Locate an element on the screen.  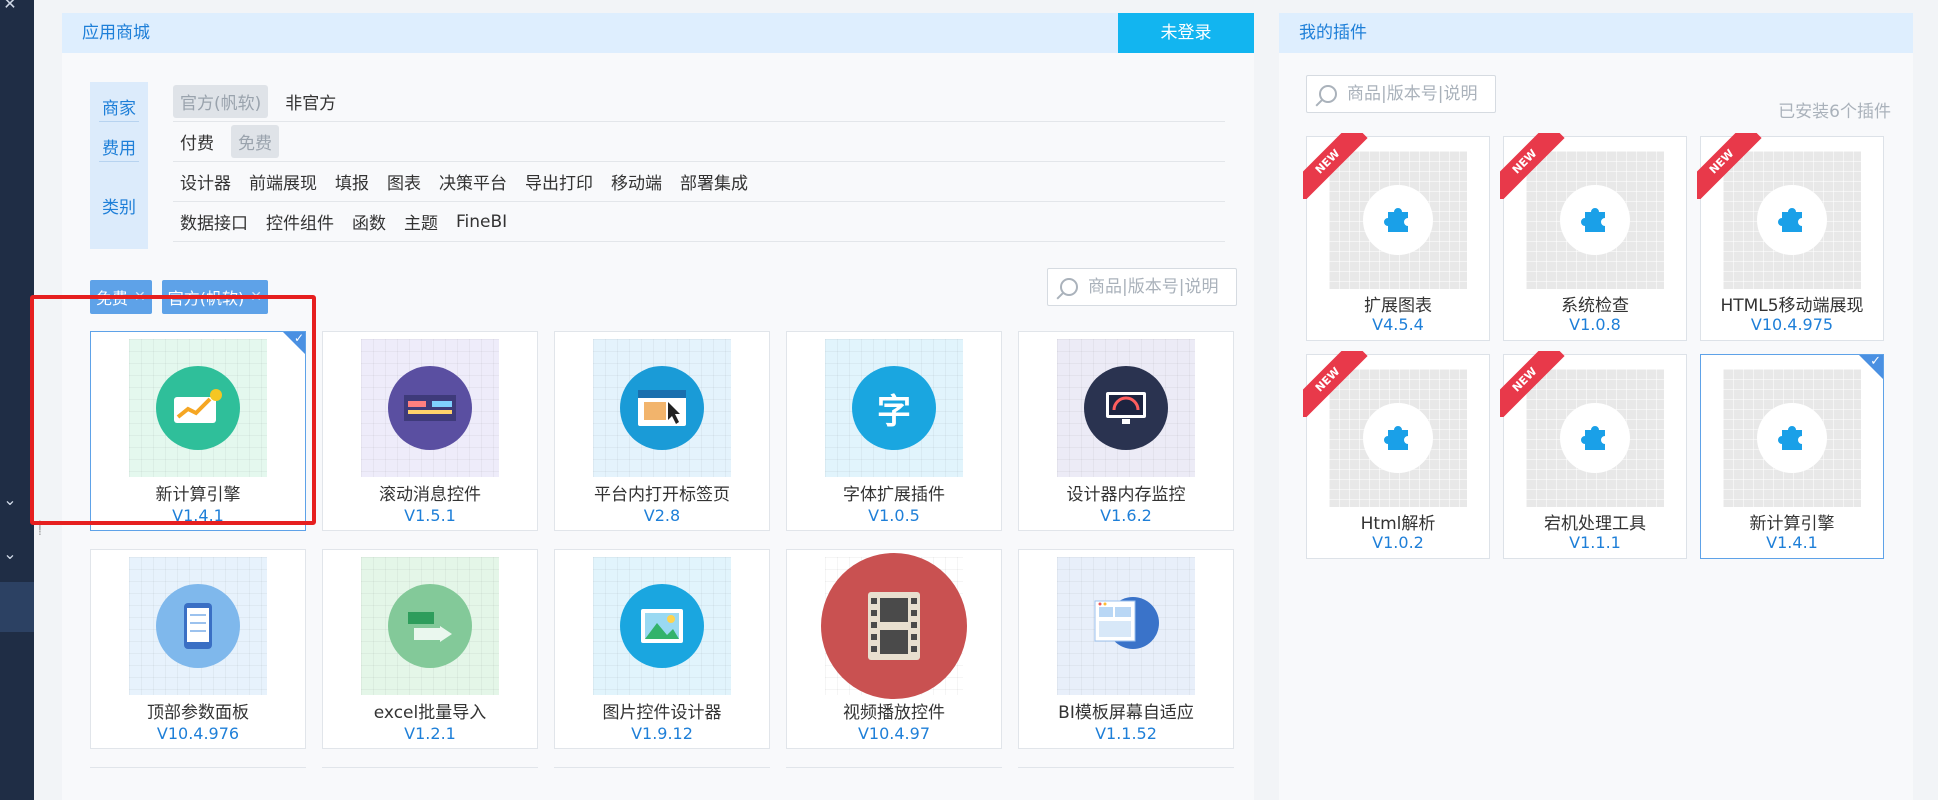
plugin-card: BI模板屏幕自适应 V1.1.52 is located at coordinates (1126, 649).